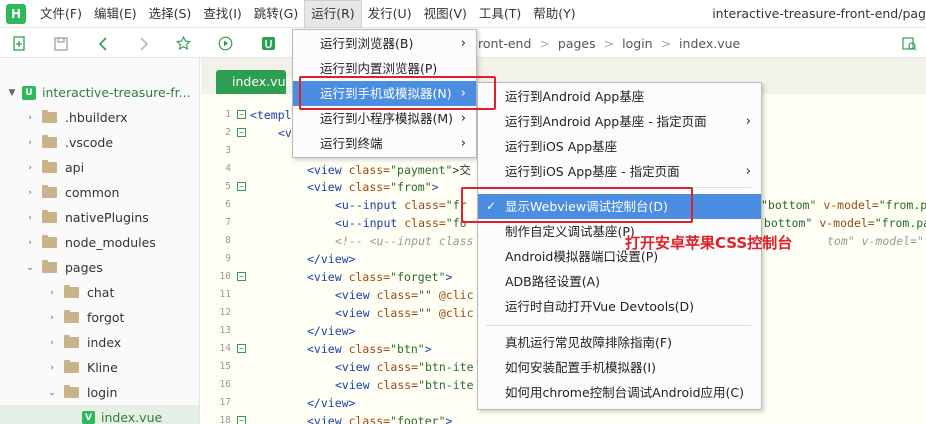 This screenshot has height=424, width=926. What do you see at coordinates (390, 14) in the screenshot?
I see `menu-publish: 发行(U)` at bounding box center [390, 14].